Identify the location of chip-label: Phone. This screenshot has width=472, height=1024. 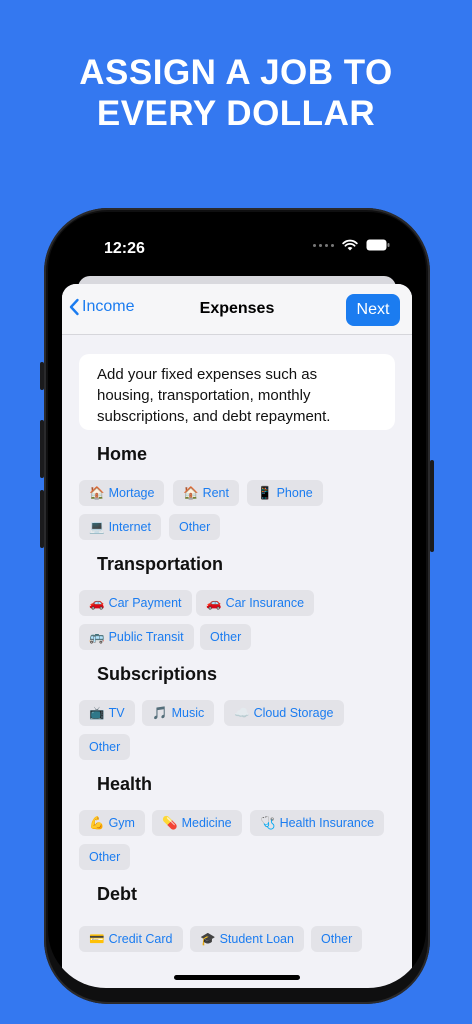
(294, 493).